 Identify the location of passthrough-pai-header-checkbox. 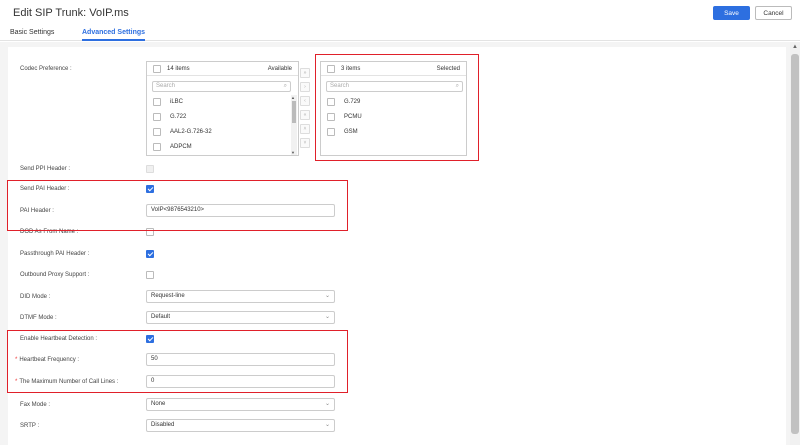
(150, 254).